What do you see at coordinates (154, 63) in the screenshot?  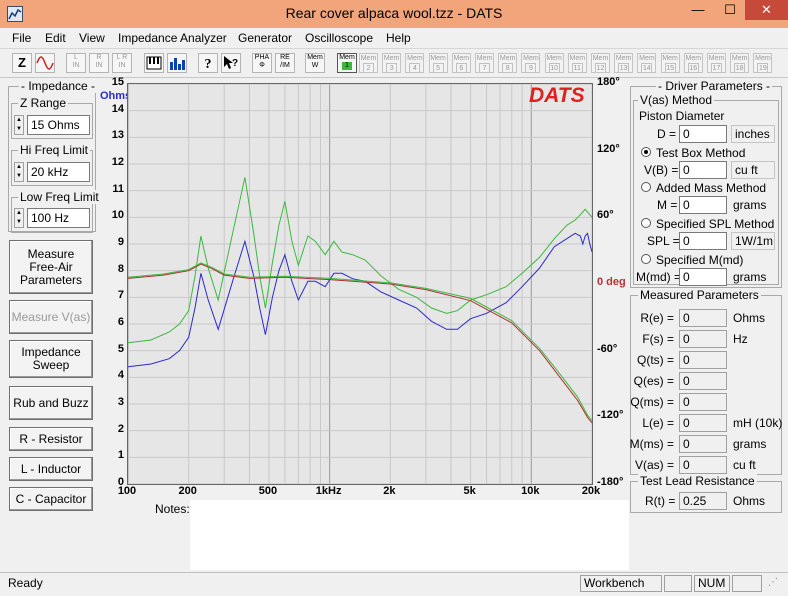 I see `piano-button` at bounding box center [154, 63].